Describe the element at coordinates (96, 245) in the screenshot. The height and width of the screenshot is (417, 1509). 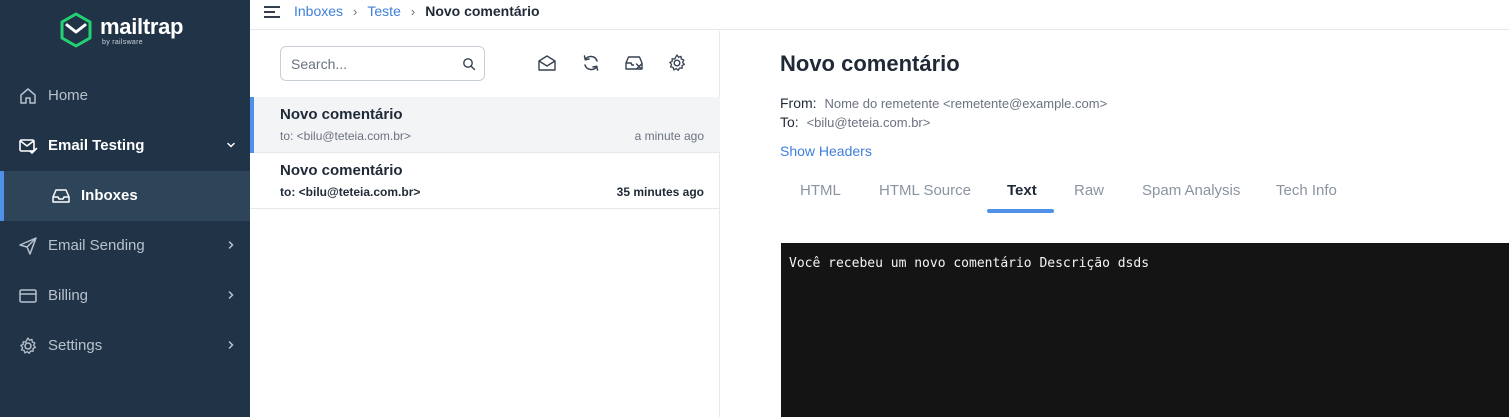
I see `sidebar-item-label: Email Sending` at that location.